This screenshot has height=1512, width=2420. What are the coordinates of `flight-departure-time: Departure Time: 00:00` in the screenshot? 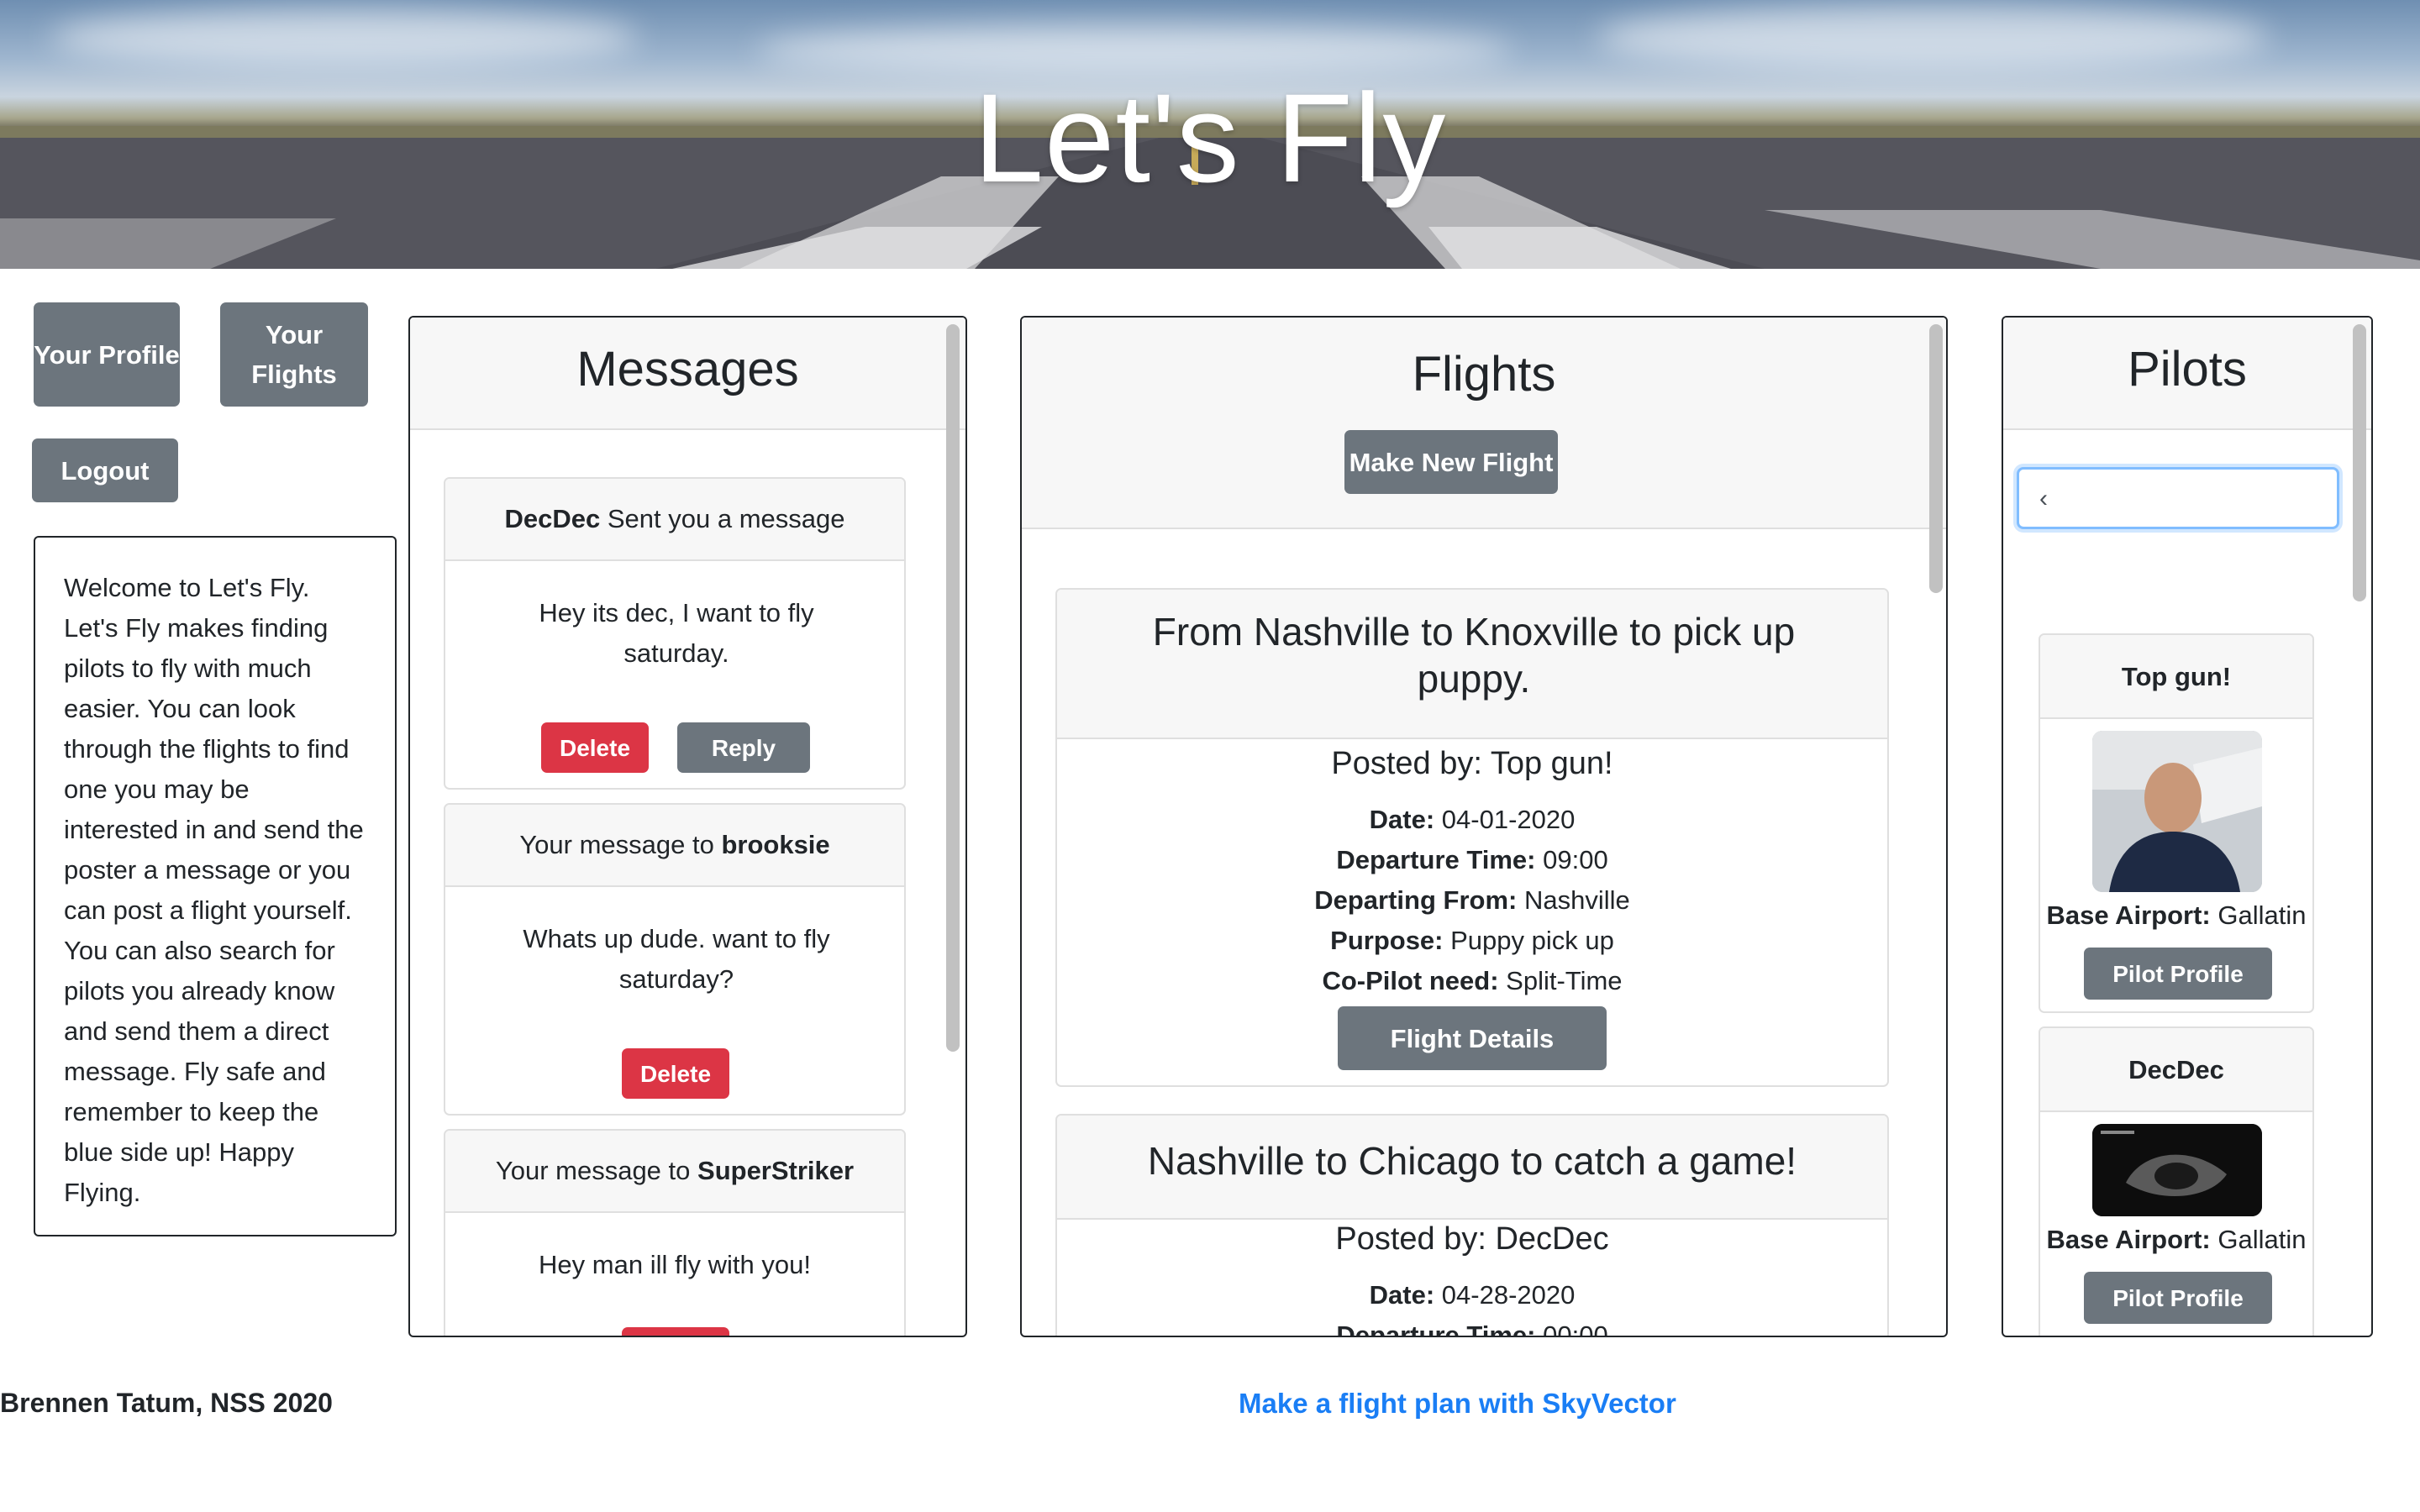 It's located at (1472, 1328).